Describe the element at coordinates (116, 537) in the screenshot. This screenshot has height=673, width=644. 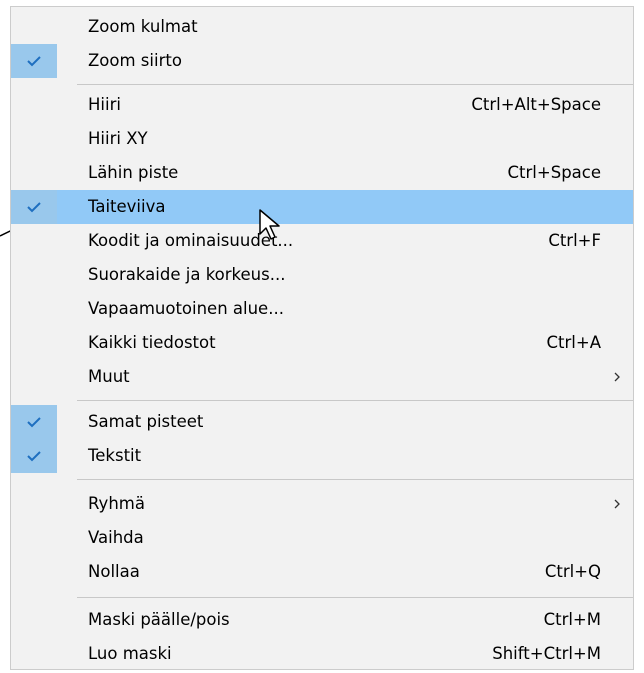
I see `menu-item-label: Vaihda` at that location.